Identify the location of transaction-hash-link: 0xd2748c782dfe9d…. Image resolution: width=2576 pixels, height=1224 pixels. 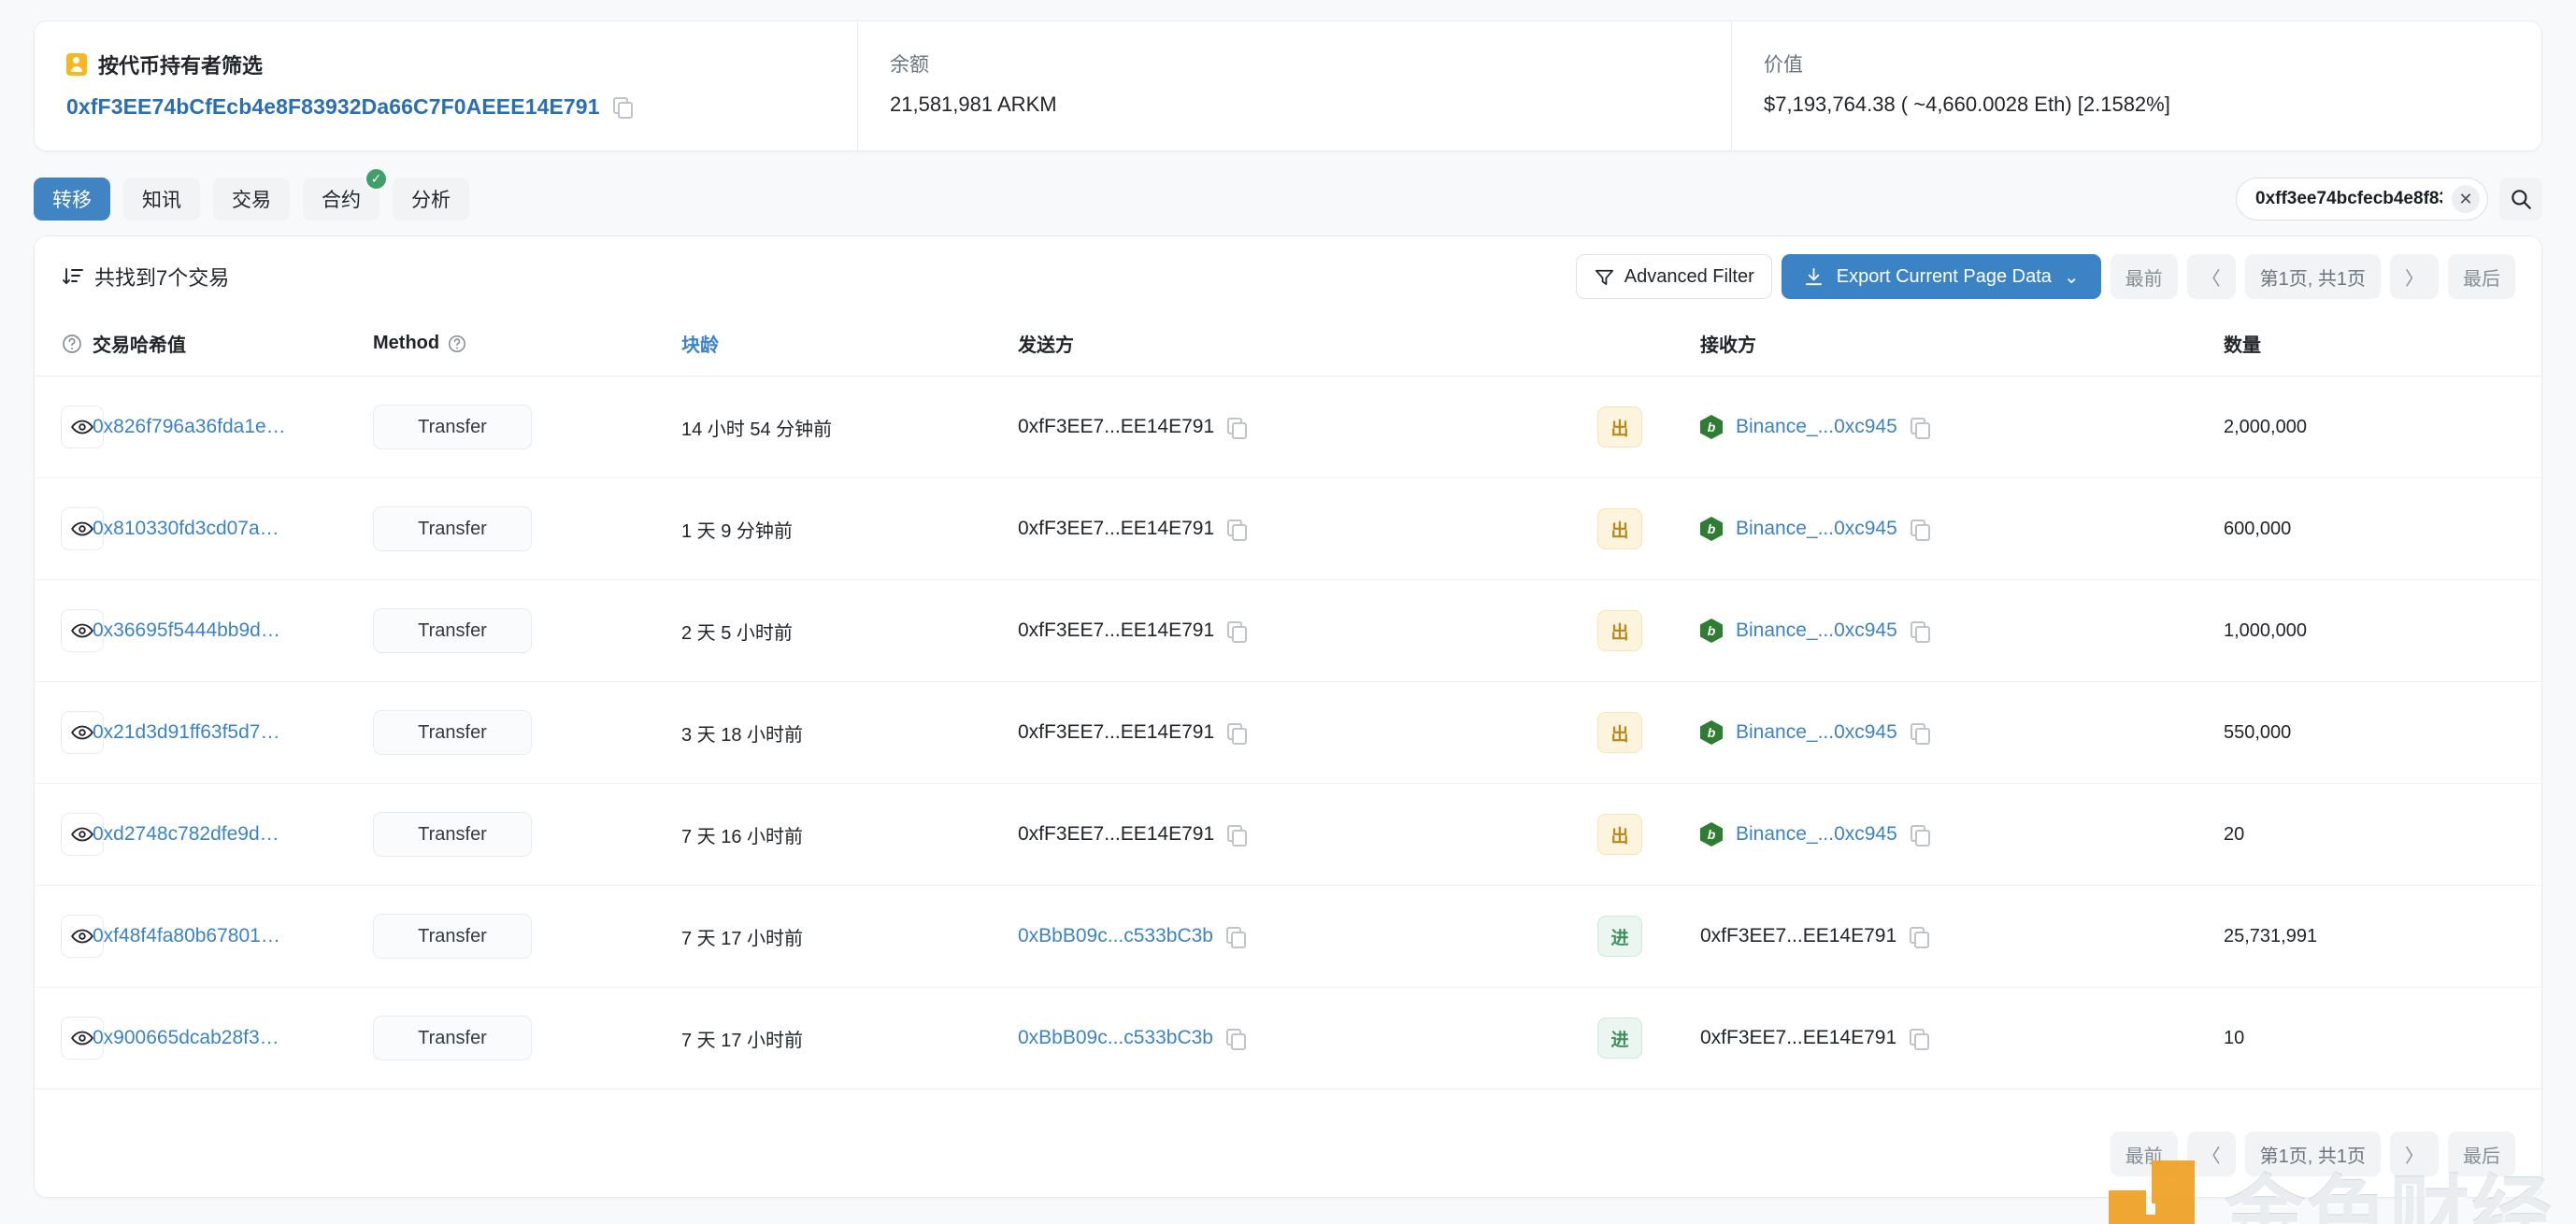
(186, 834).